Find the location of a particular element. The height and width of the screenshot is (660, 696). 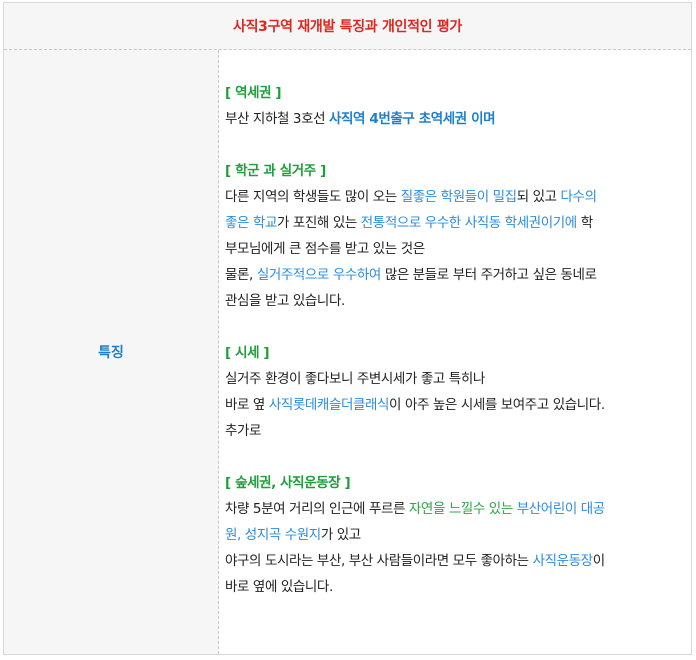

school-line-4: 물론, 실거주적으로 우수하여 많은 분들로 부터 주거하고 싶은 동네로 is located at coordinates (455, 275).